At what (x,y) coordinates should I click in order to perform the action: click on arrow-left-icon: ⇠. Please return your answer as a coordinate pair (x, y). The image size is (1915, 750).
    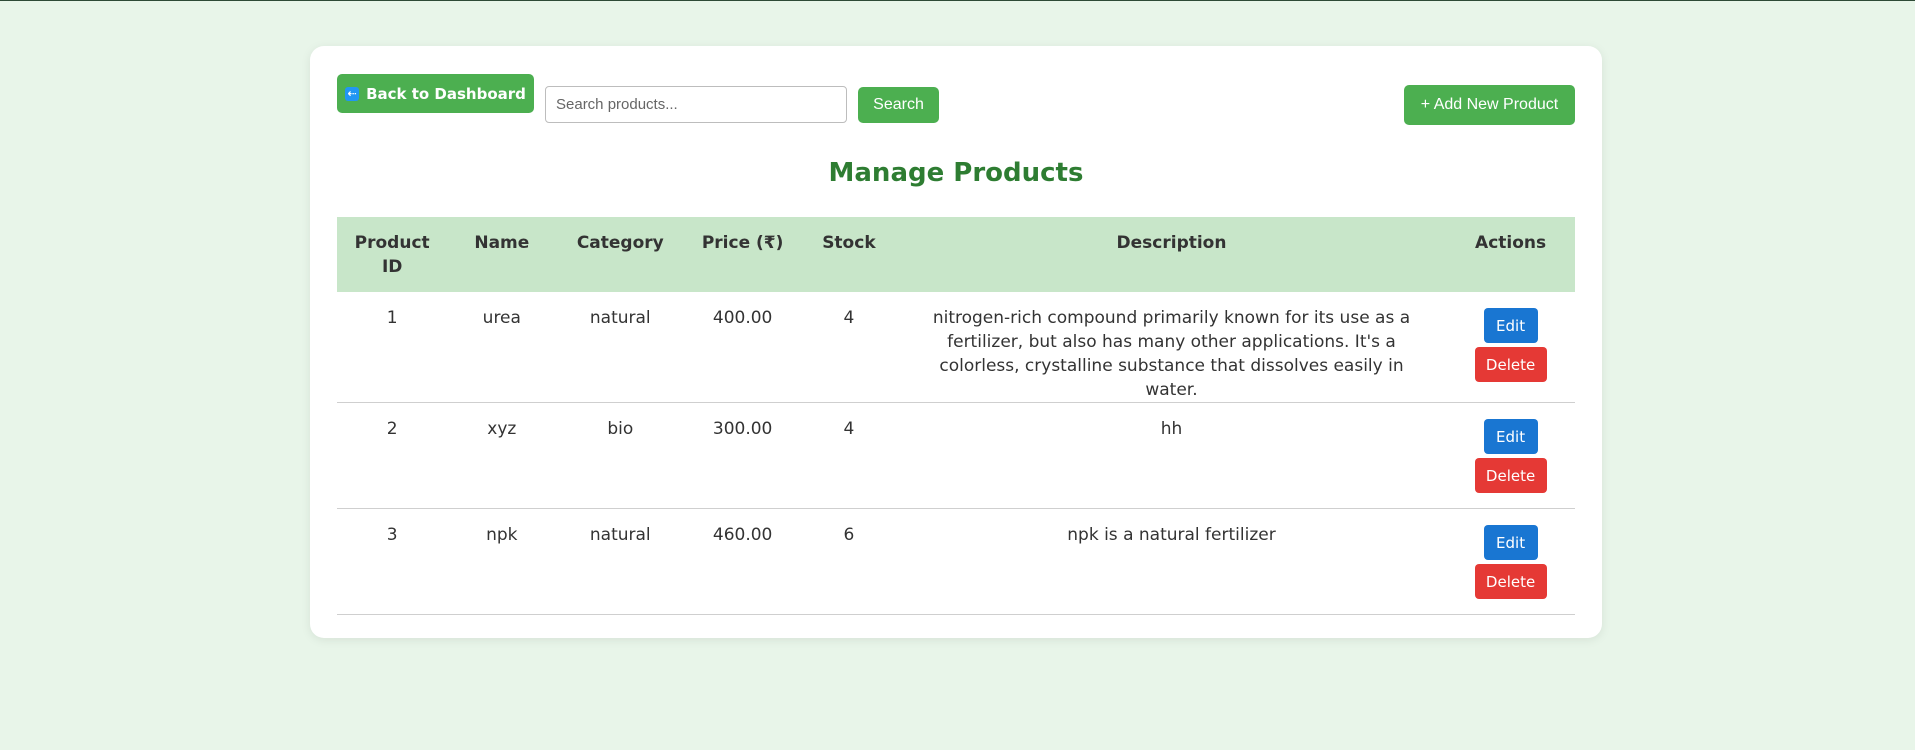
    Looking at the image, I should click on (352, 93).